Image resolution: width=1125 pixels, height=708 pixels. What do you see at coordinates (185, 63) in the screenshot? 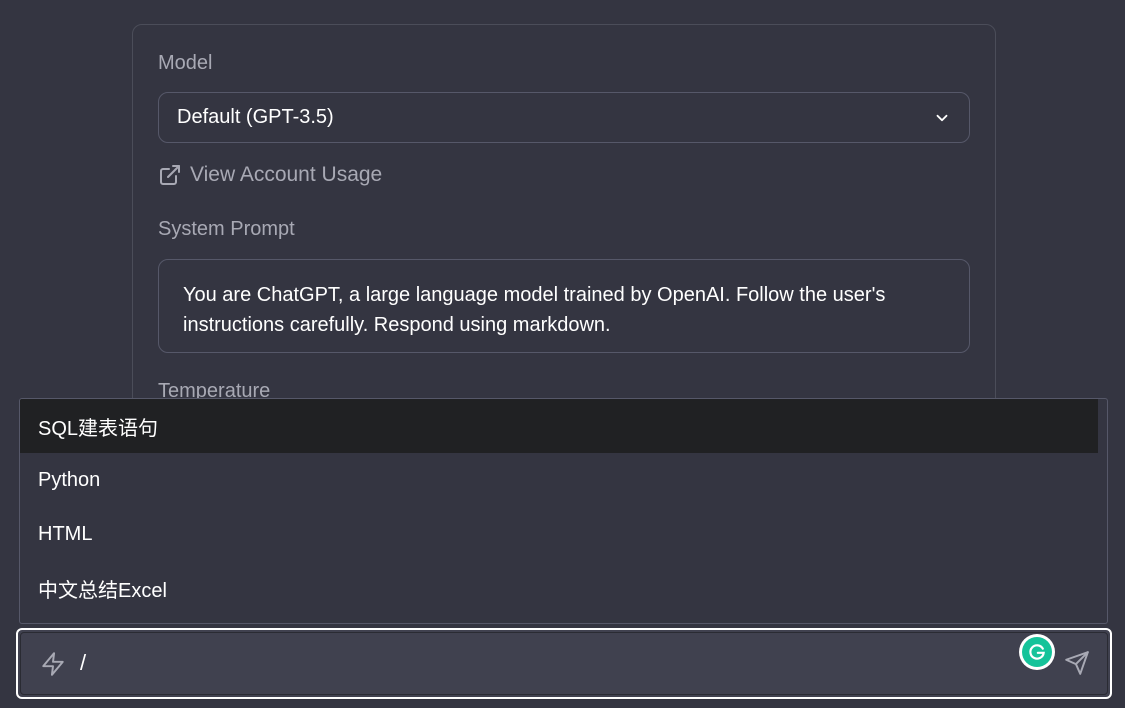
I see `model-label: Model` at bounding box center [185, 63].